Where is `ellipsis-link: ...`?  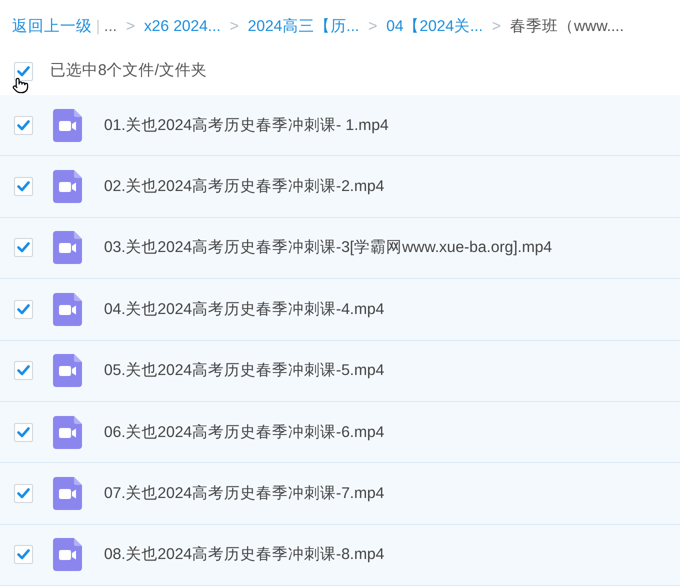 ellipsis-link: ... is located at coordinates (110, 27).